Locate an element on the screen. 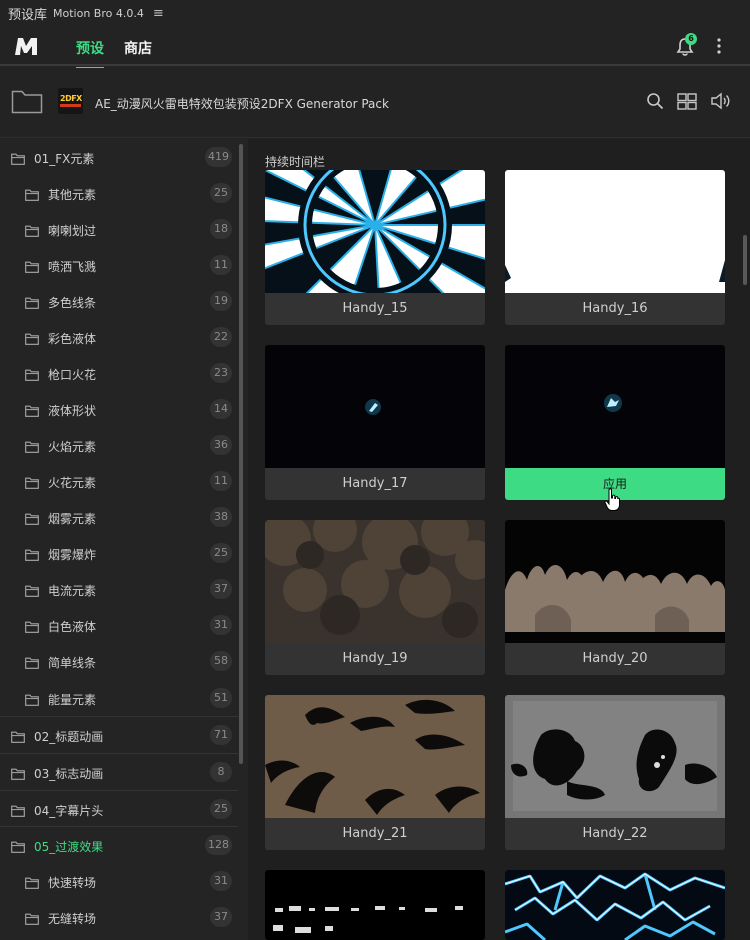  sidebar-category-item: 枪口火花 23 is located at coordinates (119, 373).